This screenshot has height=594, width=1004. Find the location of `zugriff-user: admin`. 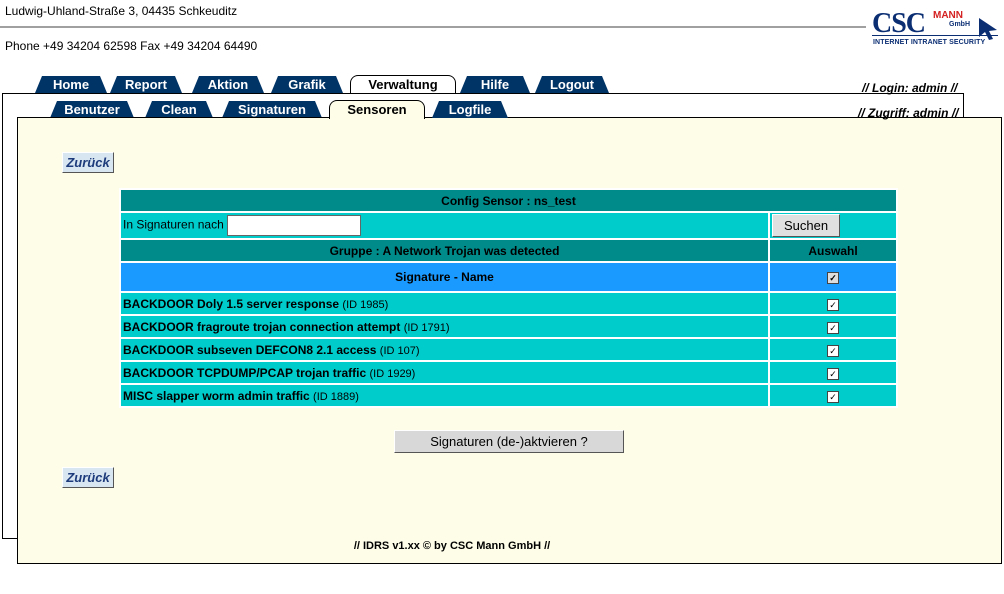

zugriff-user: admin is located at coordinates (931, 113).